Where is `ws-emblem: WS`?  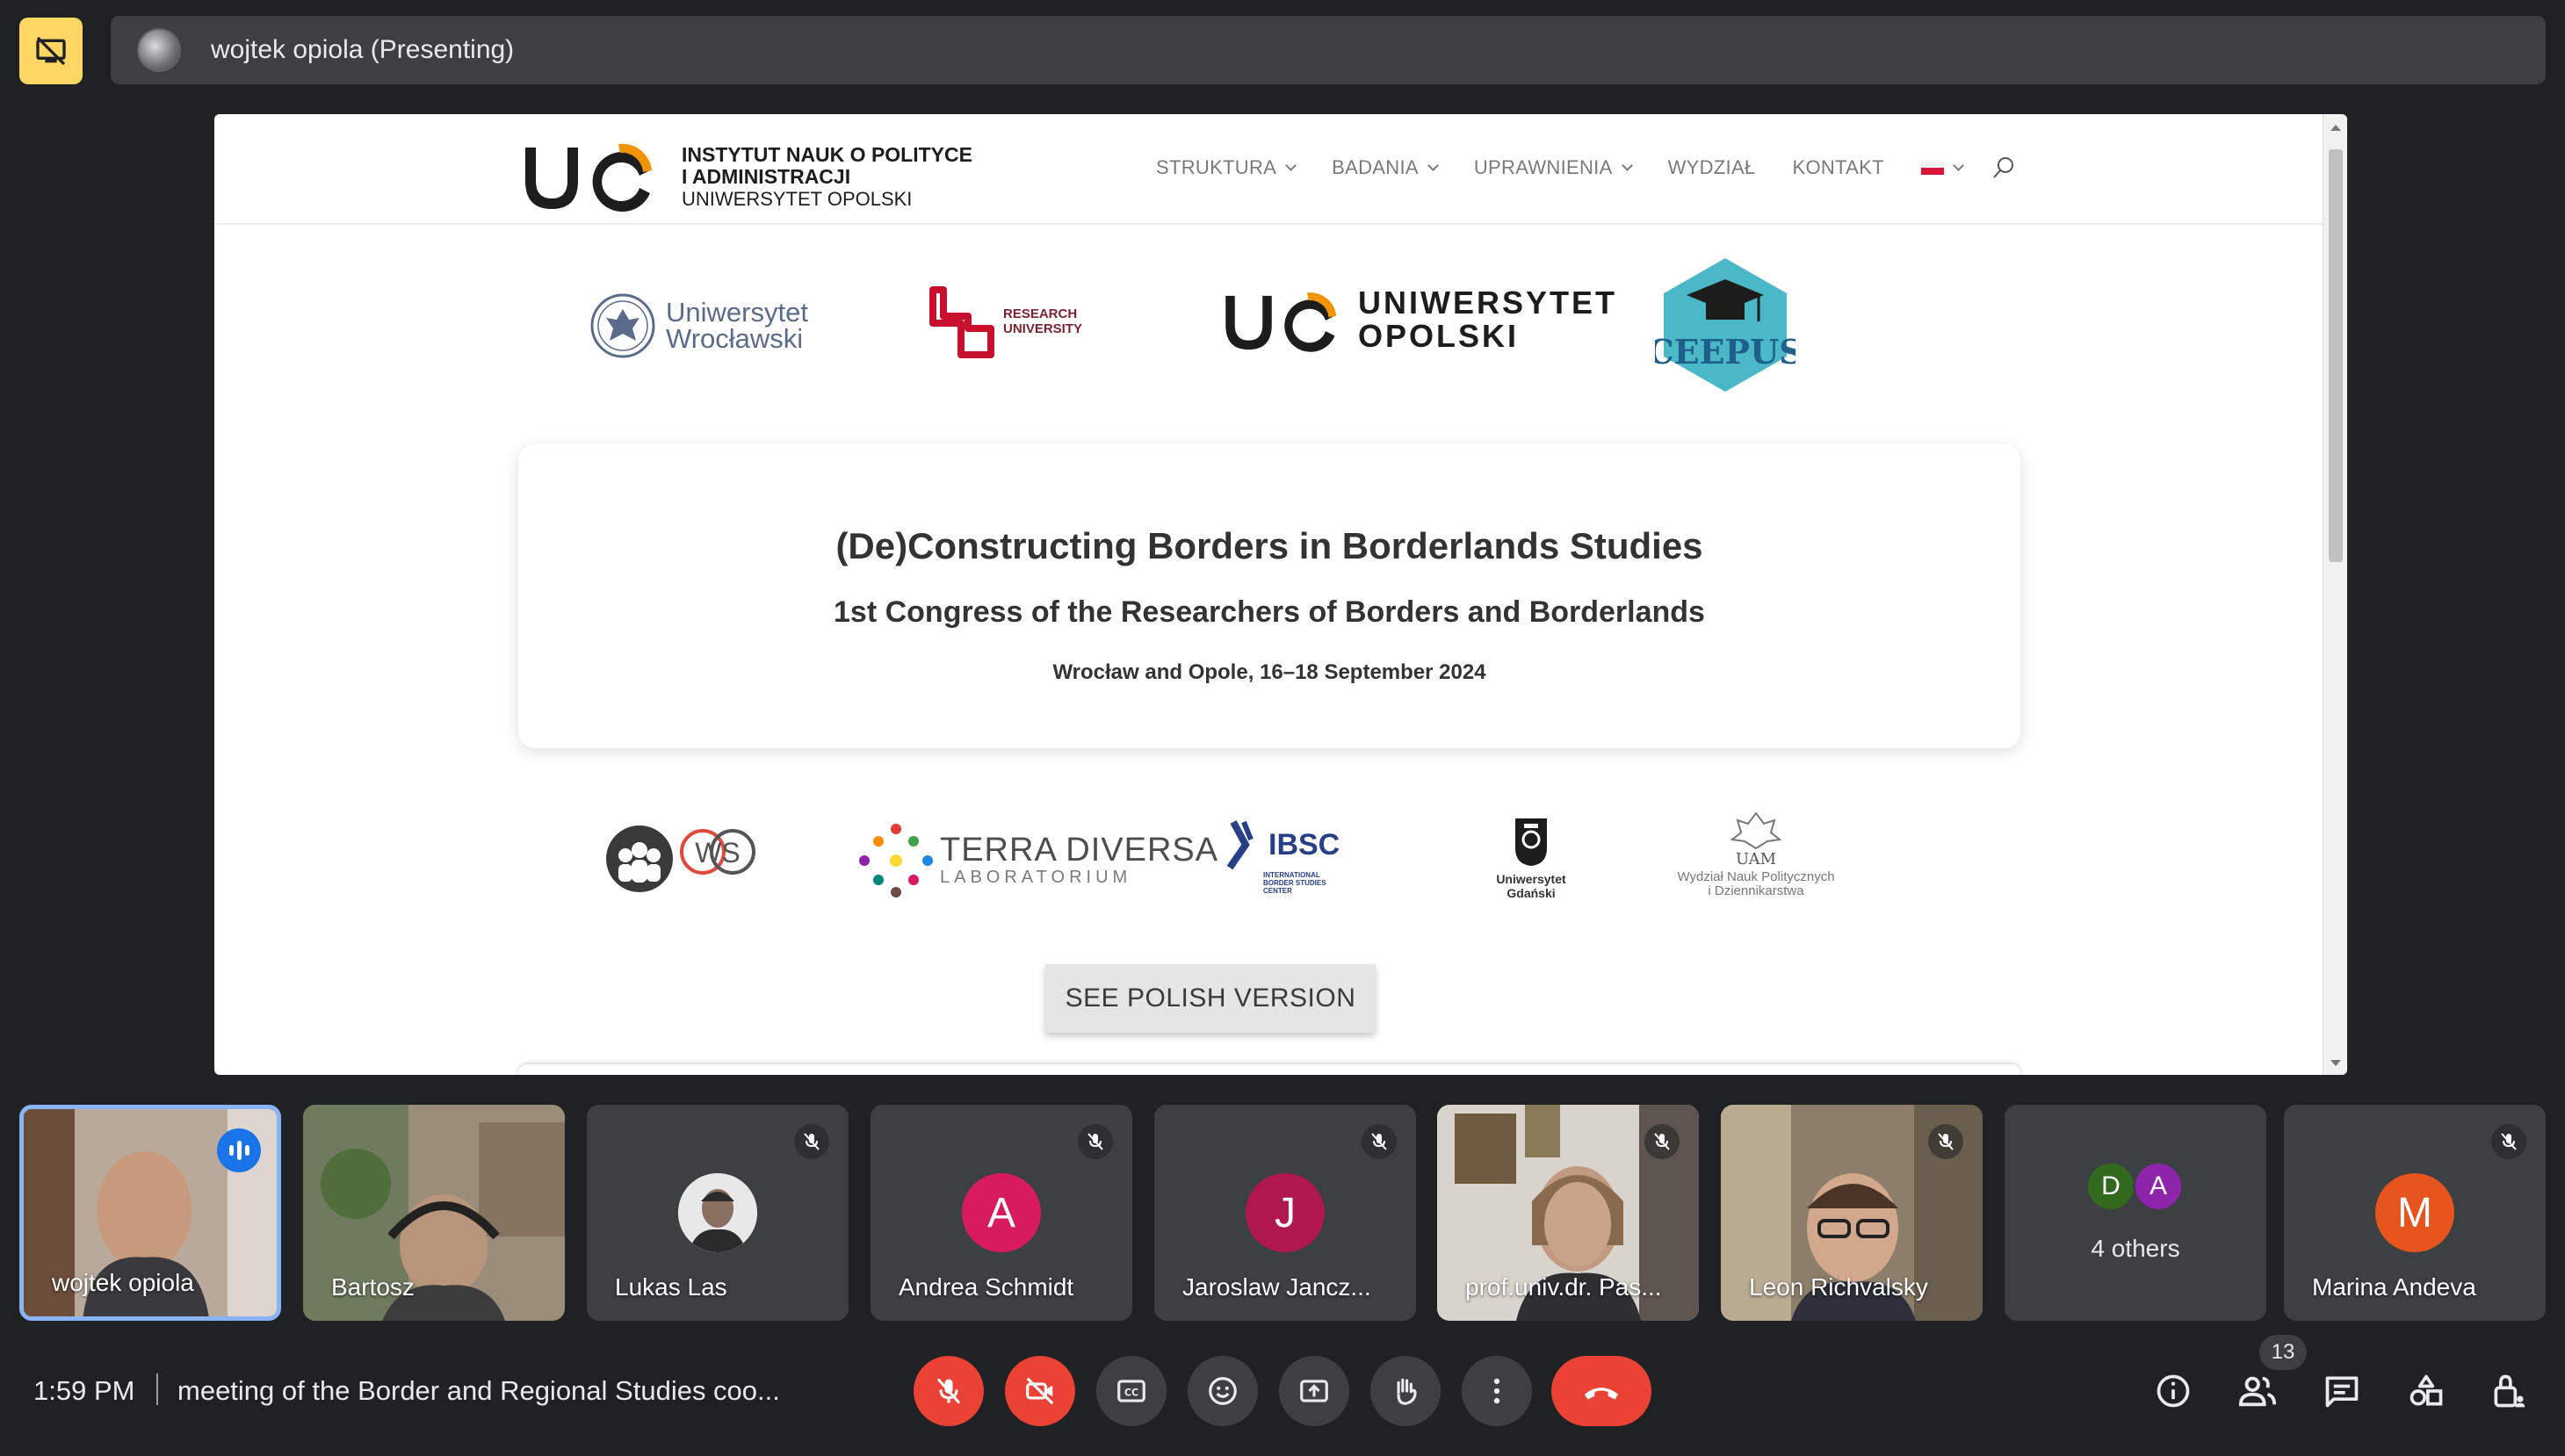 ws-emblem: WS is located at coordinates (717, 852).